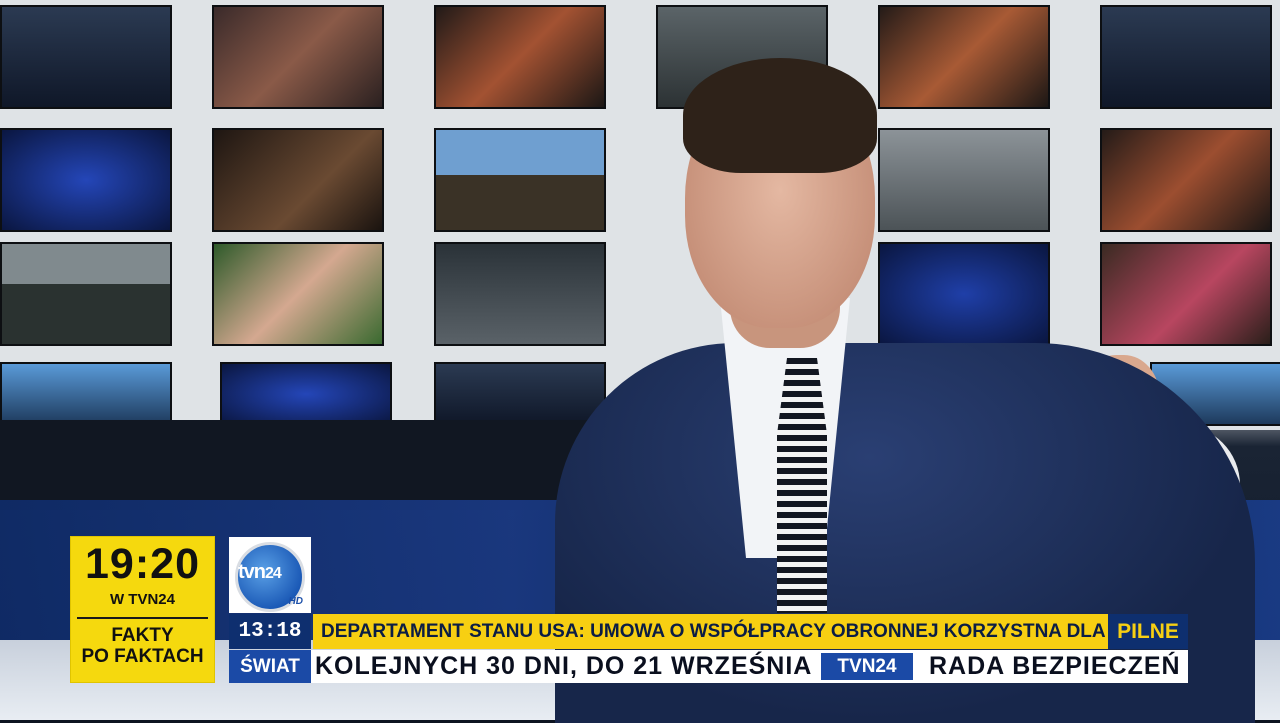  I want to click on ticker-text: KOLEJNYCH 30 DNI, DO 21 WRZEŚNIA, so click(564, 666).